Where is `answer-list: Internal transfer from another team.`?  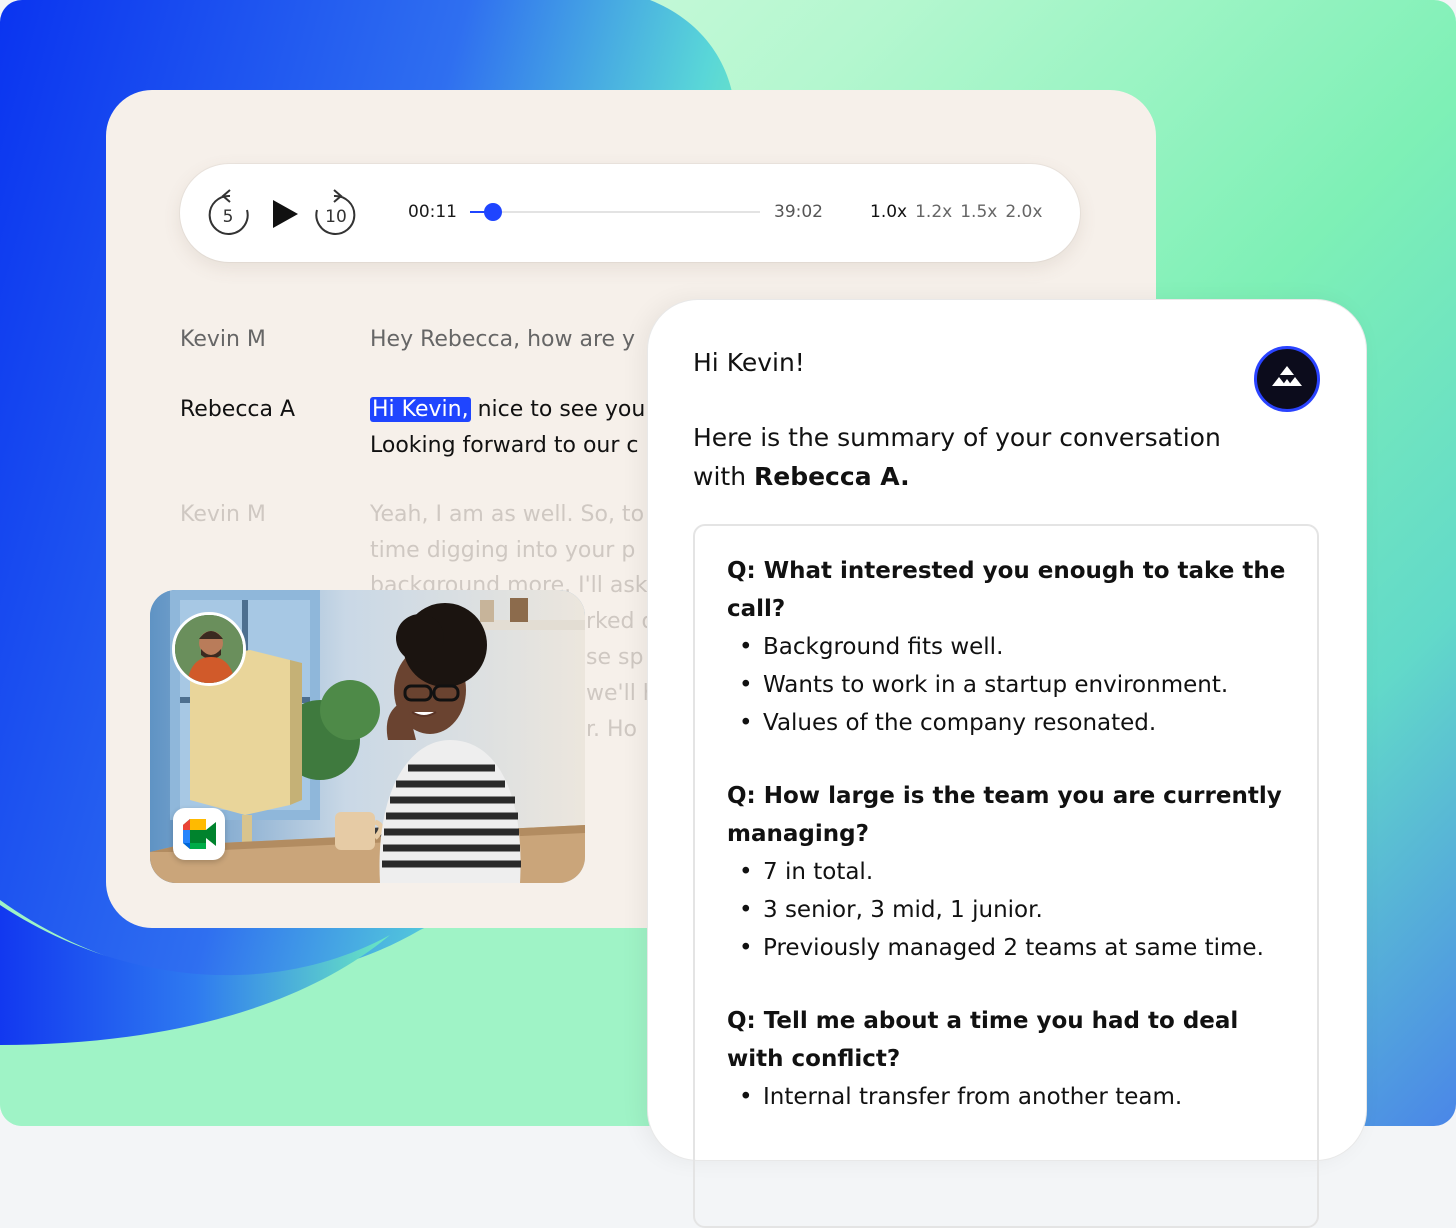
answer-list: Internal transfer from another team. is located at coordinates (1007, 1097).